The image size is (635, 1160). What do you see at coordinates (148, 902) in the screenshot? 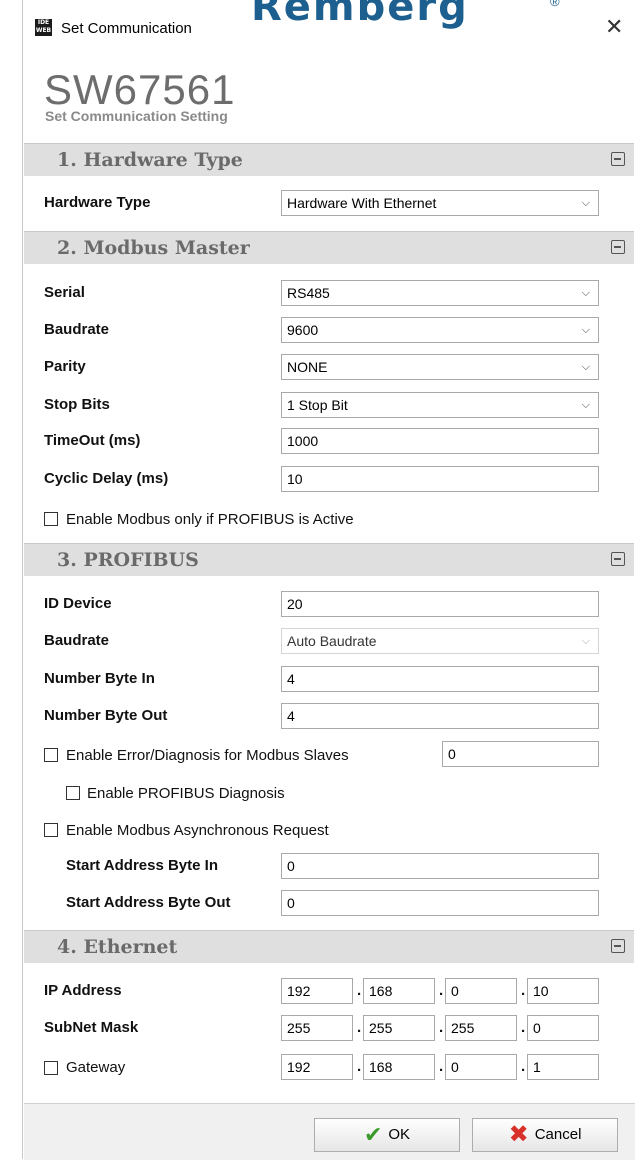
I see `start-address-out-label: Start Address Byte Out` at bounding box center [148, 902].